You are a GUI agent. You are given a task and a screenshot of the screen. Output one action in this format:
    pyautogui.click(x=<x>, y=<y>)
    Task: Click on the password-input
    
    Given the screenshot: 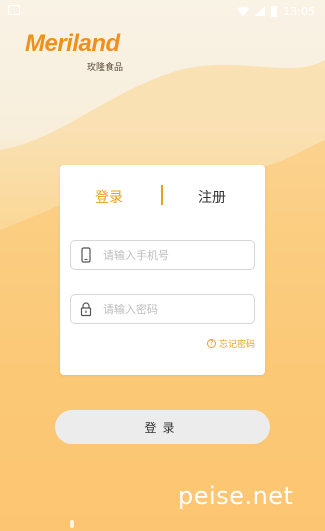 What is the action you would take?
    pyautogui.click(x=173, y=309)
    